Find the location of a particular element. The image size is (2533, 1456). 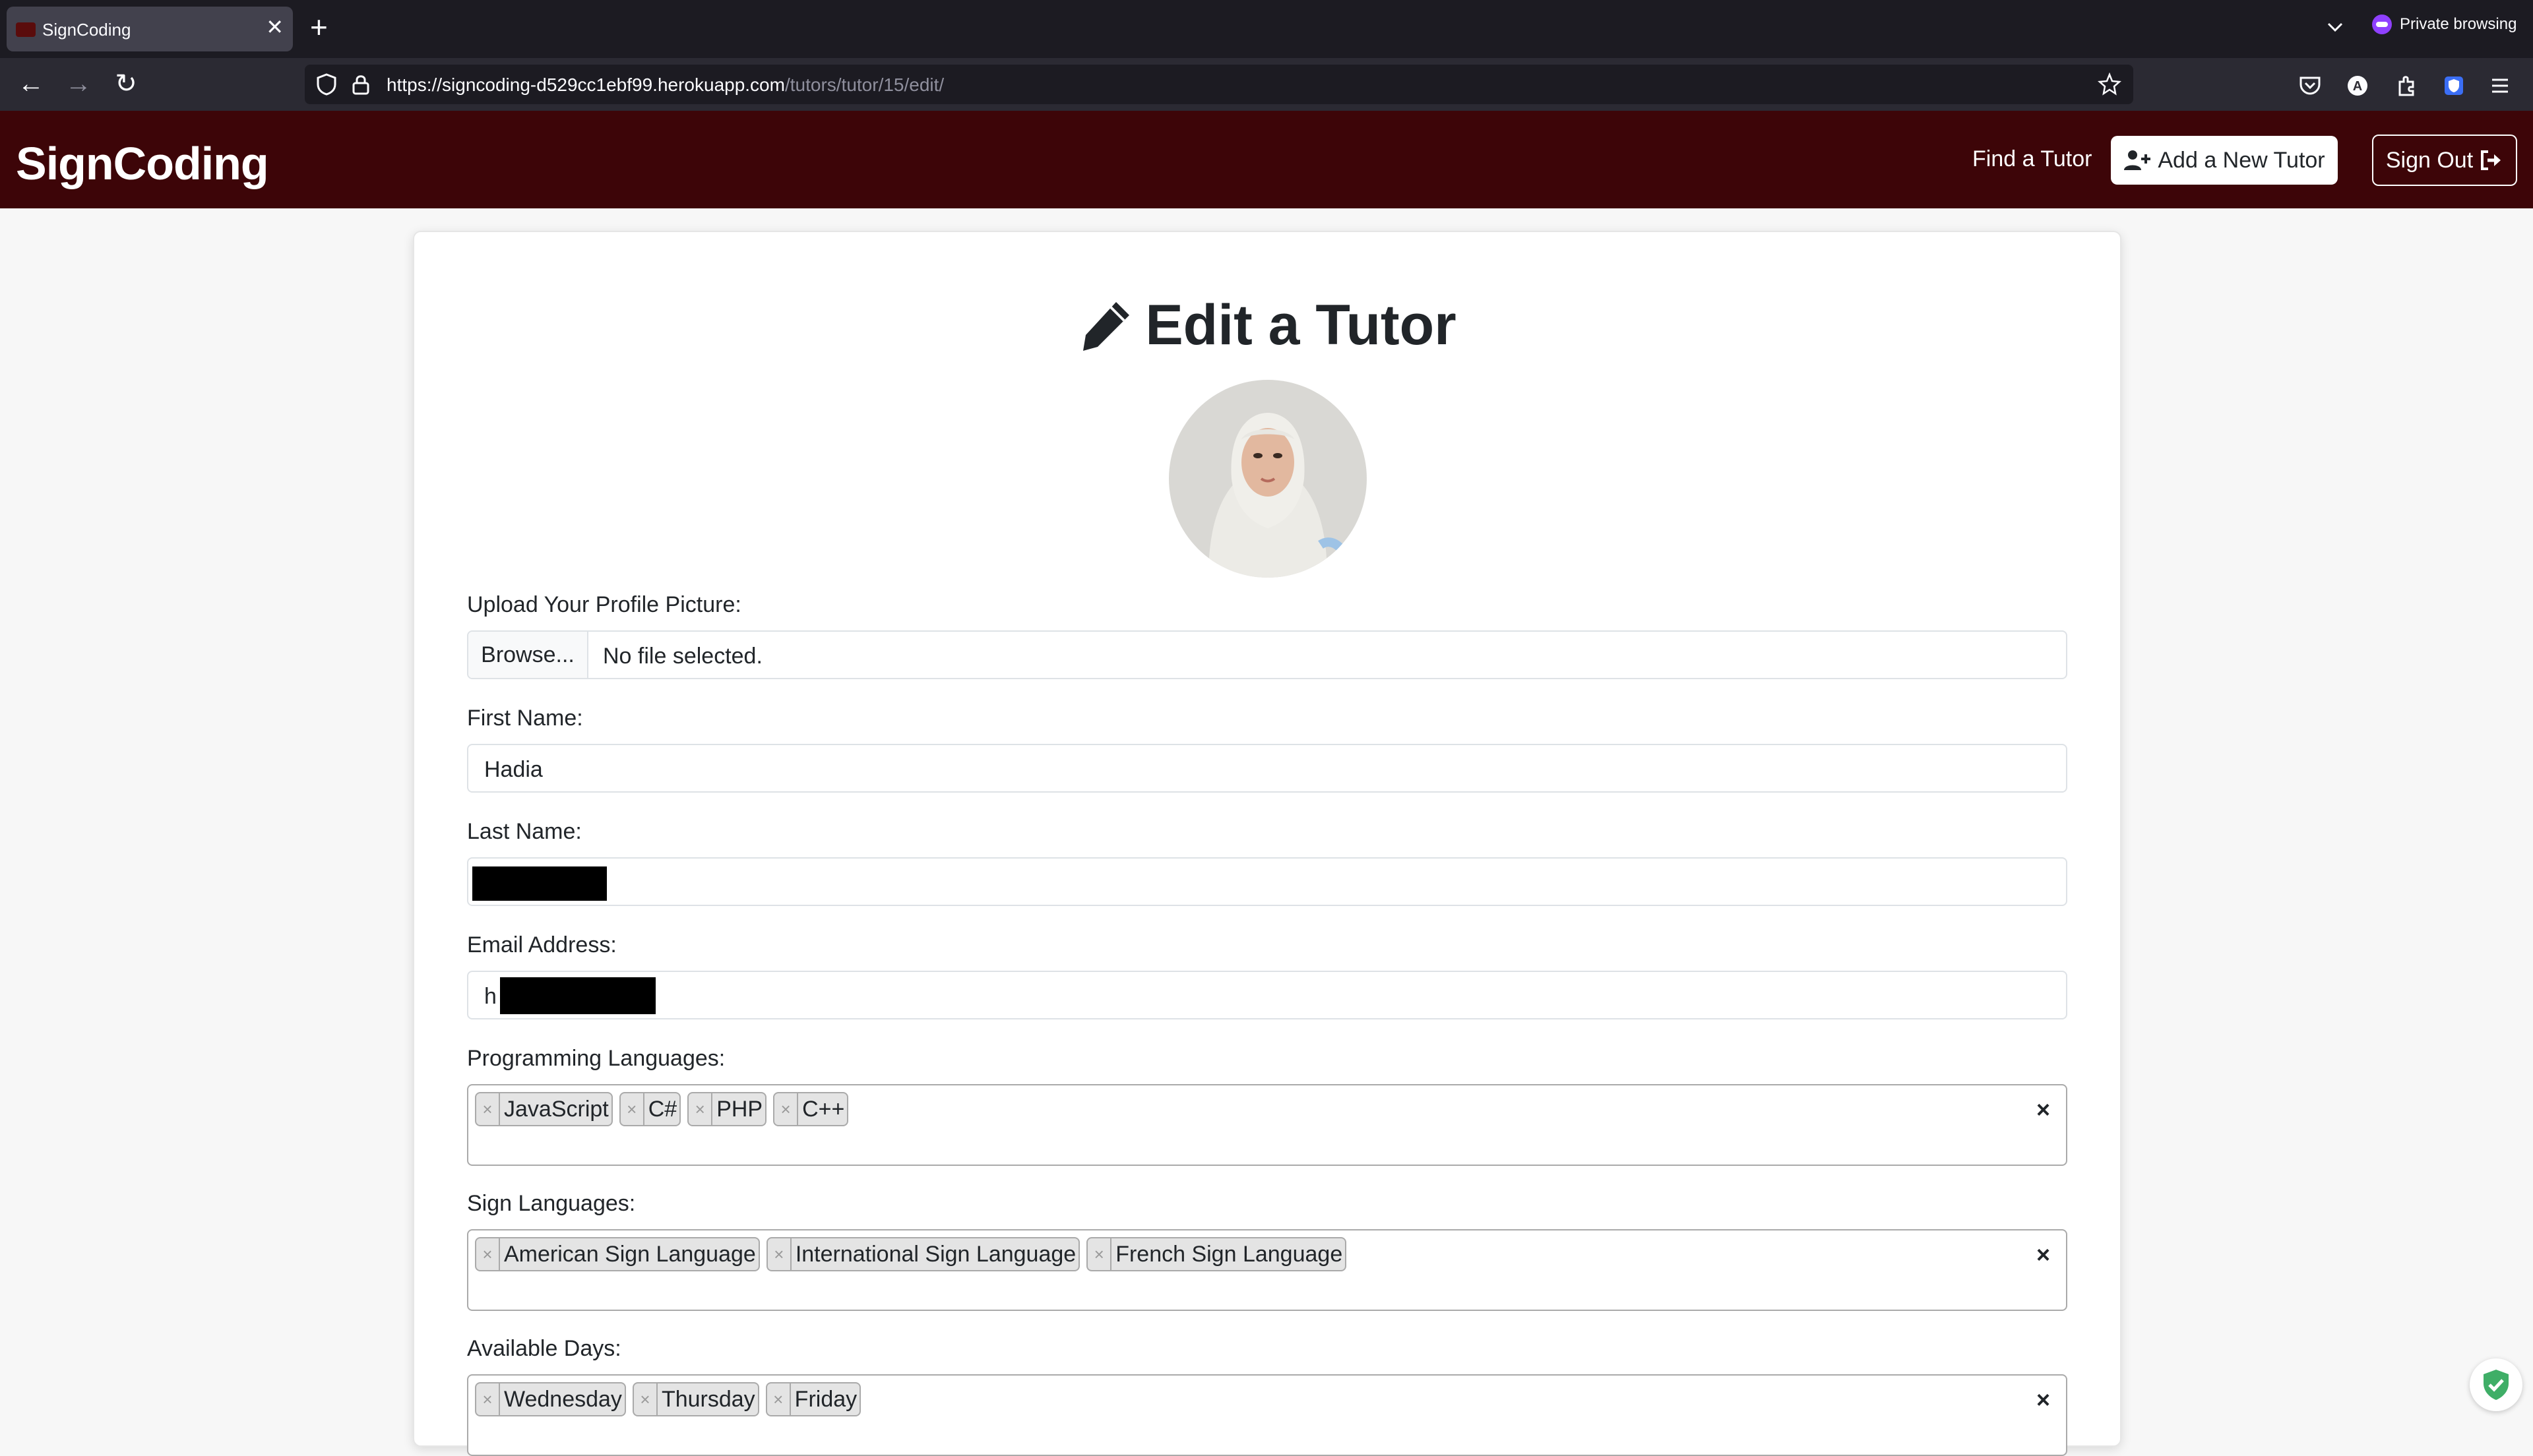

page-heading: Edit a Tutor is located at coordinates (1300, 325).